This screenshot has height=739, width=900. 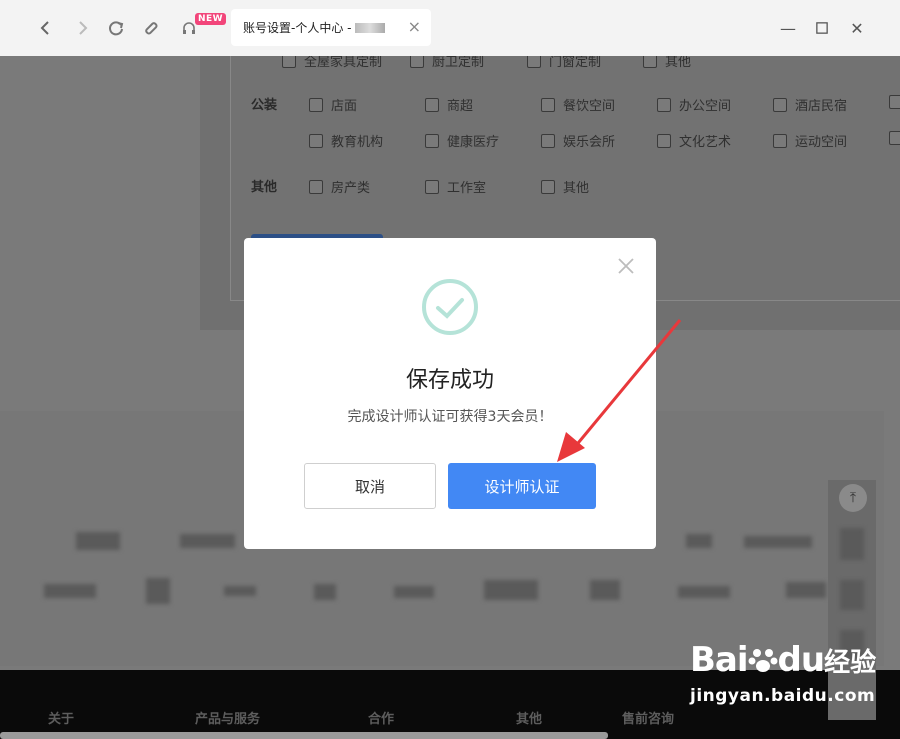 What do you see at coordinates (151, 28) in the screenshot?
I see `extension-icon` at bounding box center [151, 28].